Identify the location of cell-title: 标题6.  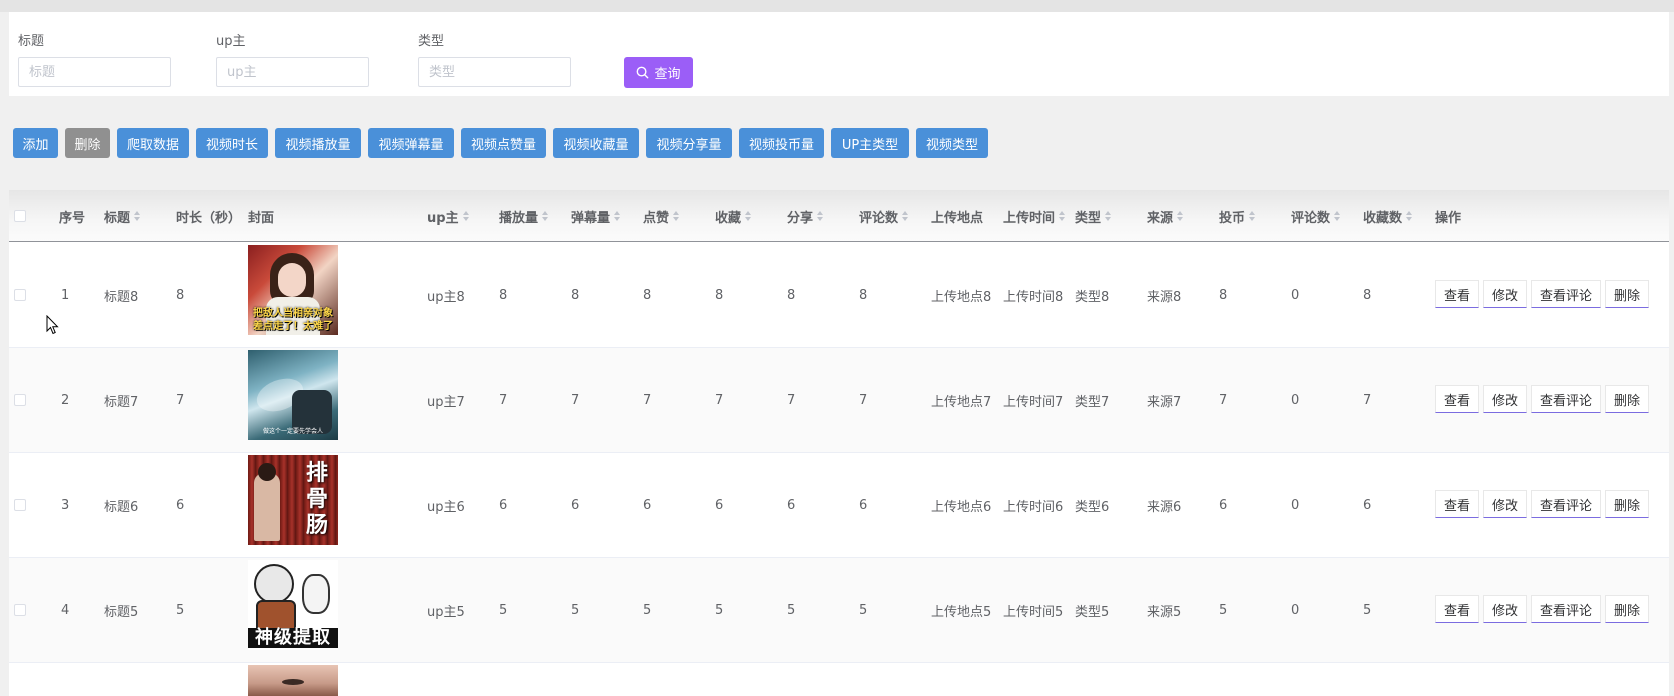
(121, 507).